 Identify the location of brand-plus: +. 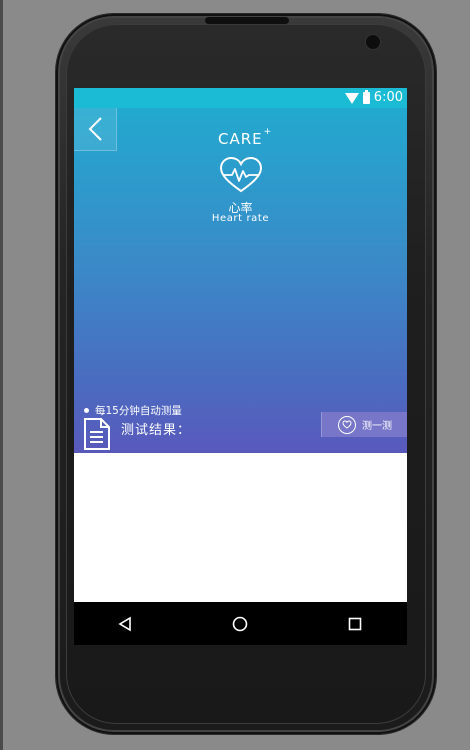
(268, 132).